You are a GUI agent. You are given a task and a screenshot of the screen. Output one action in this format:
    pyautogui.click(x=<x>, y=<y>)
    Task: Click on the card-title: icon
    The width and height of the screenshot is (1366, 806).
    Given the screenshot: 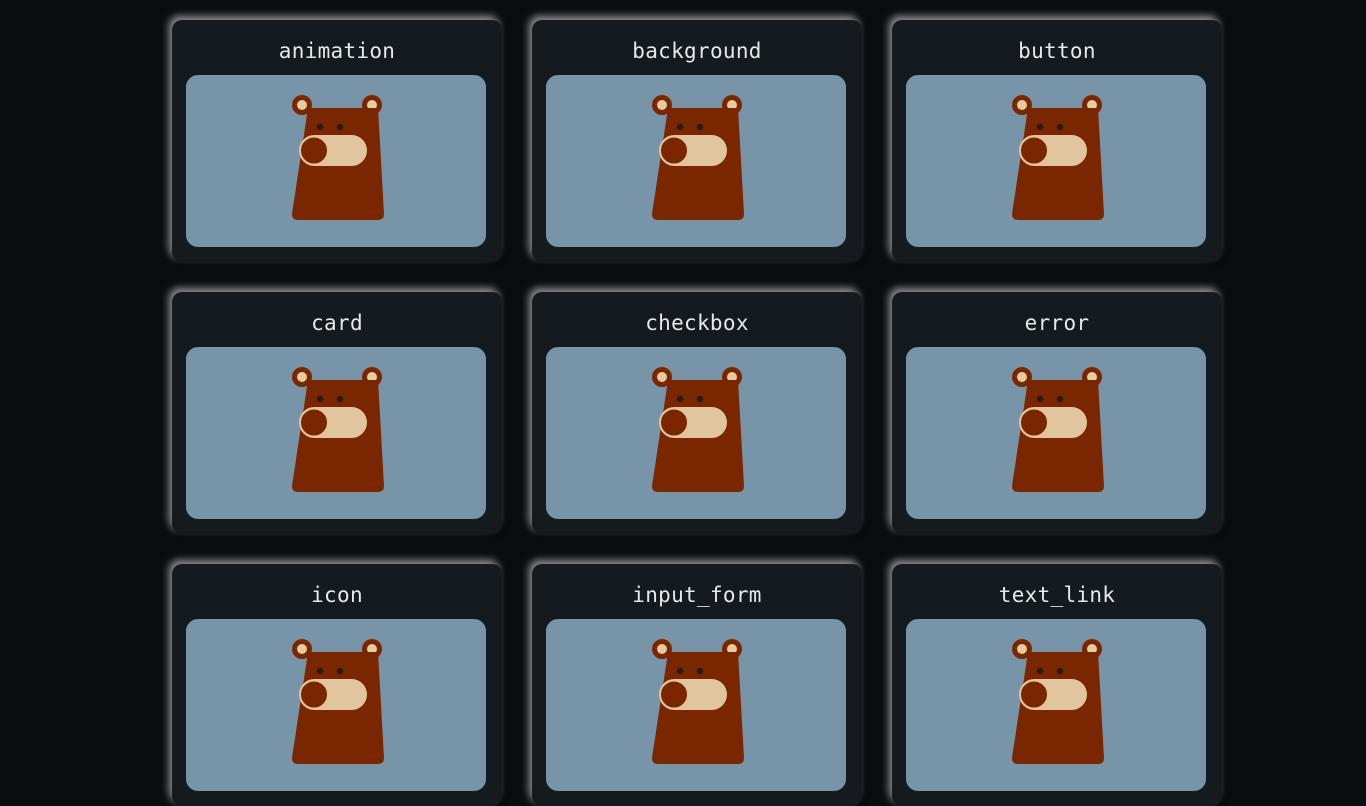 What is the action you would take?
    pyautogui.click(x=337, y=595)
    